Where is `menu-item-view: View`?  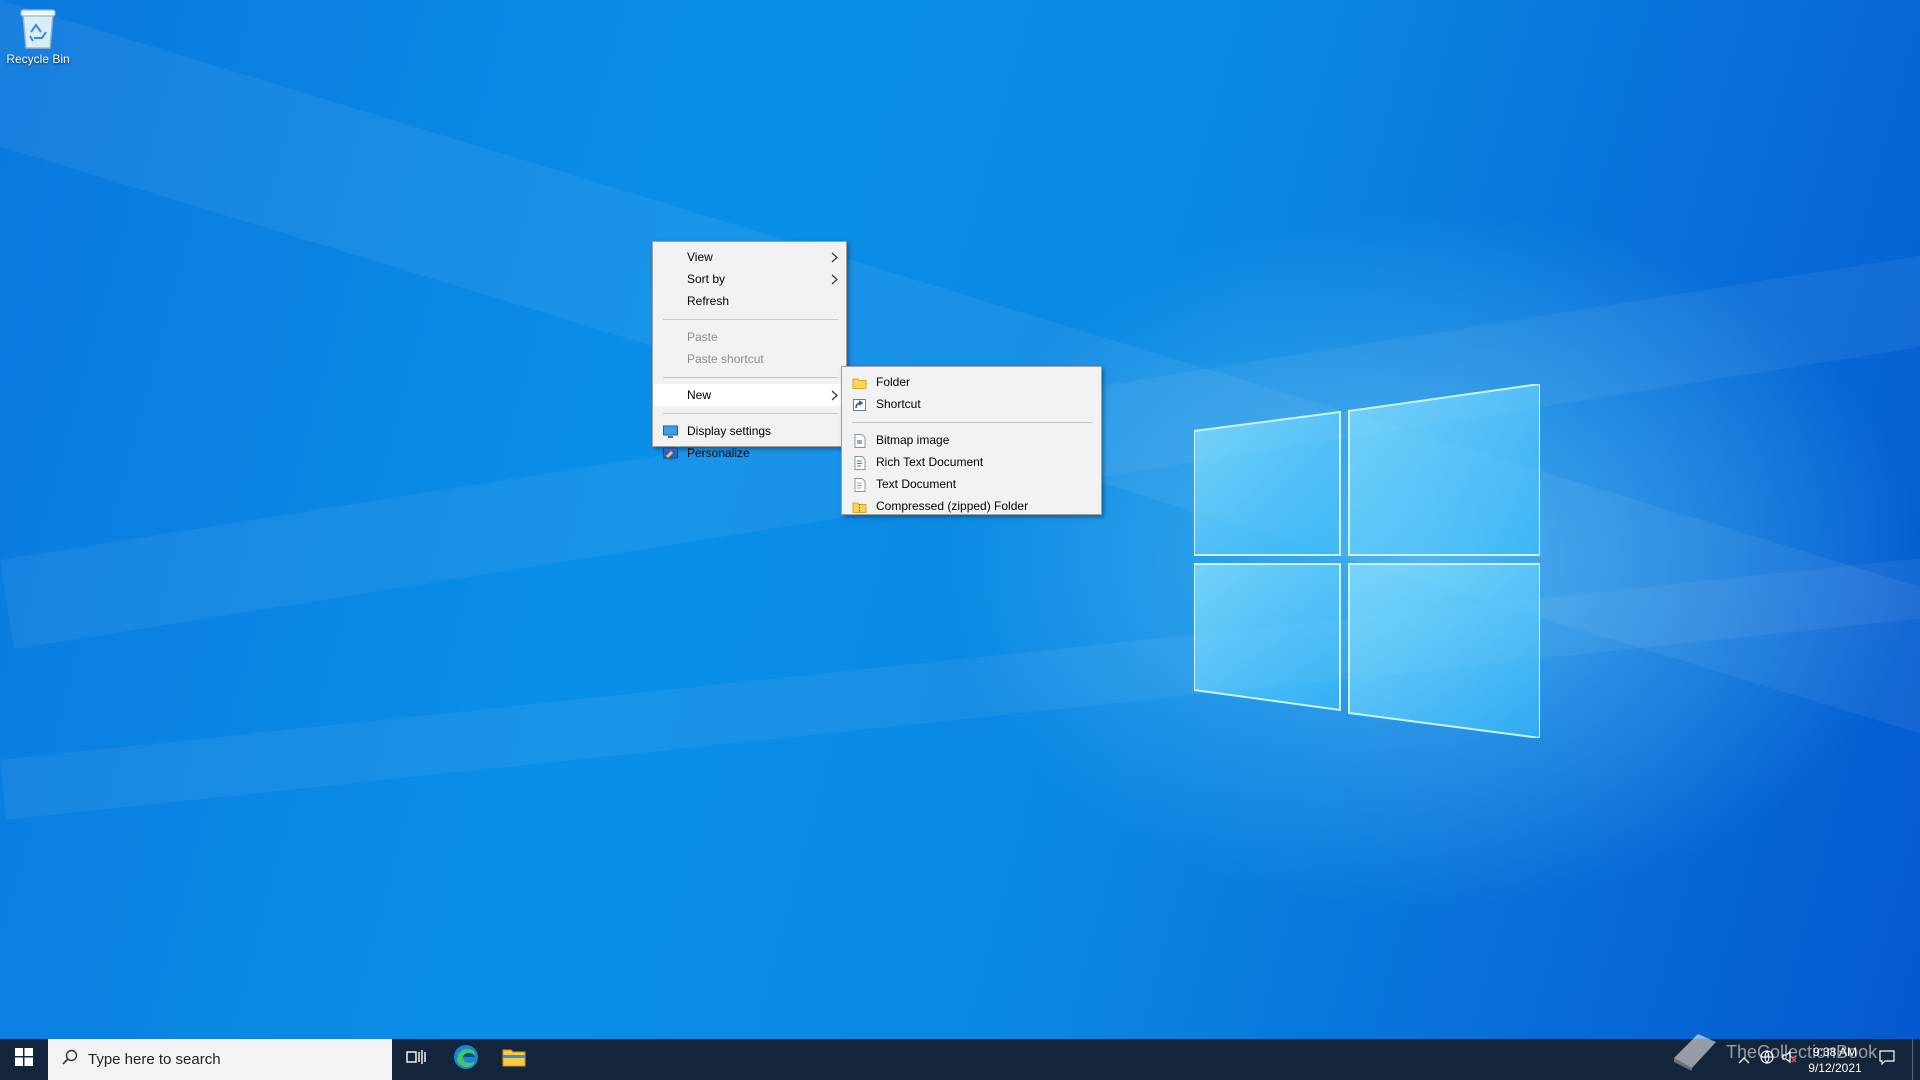 menu-item-view: View is located at coordinates (749, 257).